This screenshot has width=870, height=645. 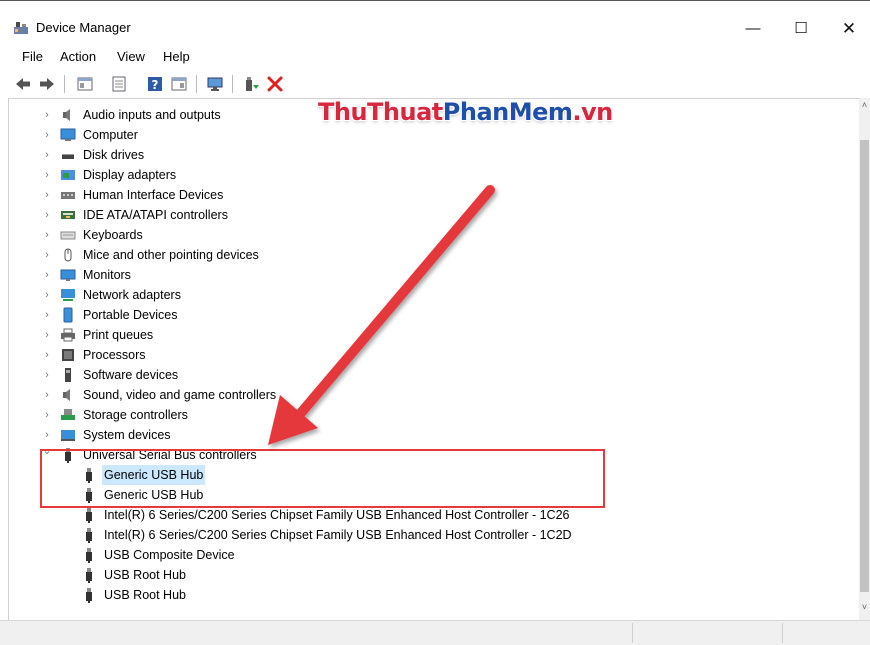 I want to click on tree-item-label: Mice and other pointing devices, so click(x=171, y=255).